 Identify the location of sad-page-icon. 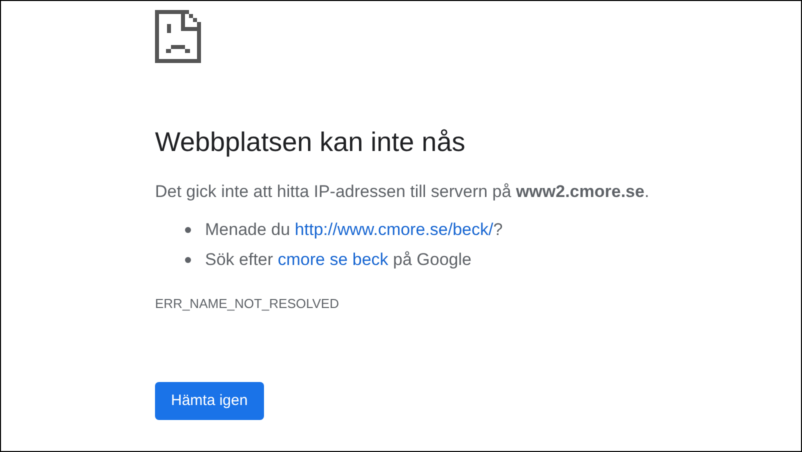
(178, 36).